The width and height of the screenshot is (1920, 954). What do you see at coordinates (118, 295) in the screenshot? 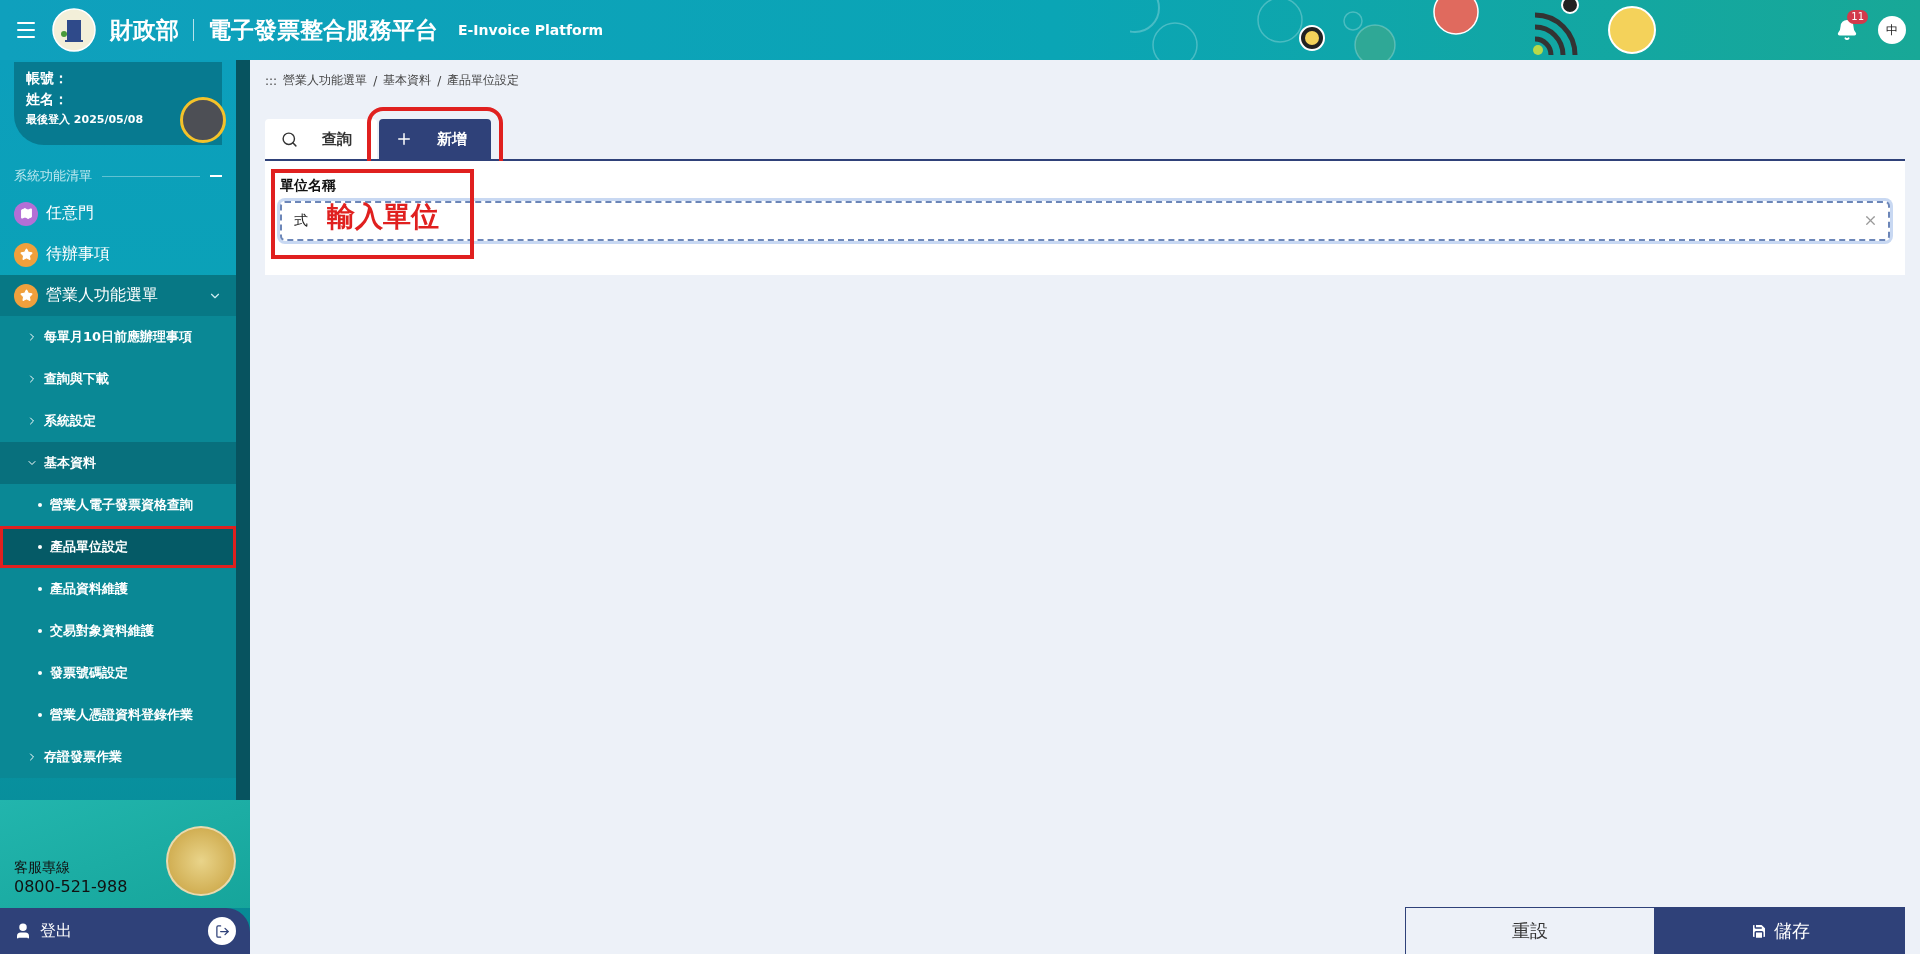
I see `menu-item: 營業人功能選單` at bounding box center [118, 295].